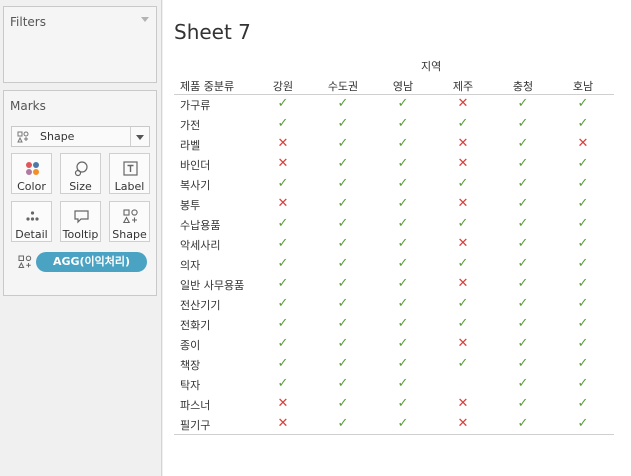 The width and height of the screenshot is (631, 476). Describe the element at coordinates (80, 221) in the screenshot. I see `tooltip-button: Tooltip` at that location.